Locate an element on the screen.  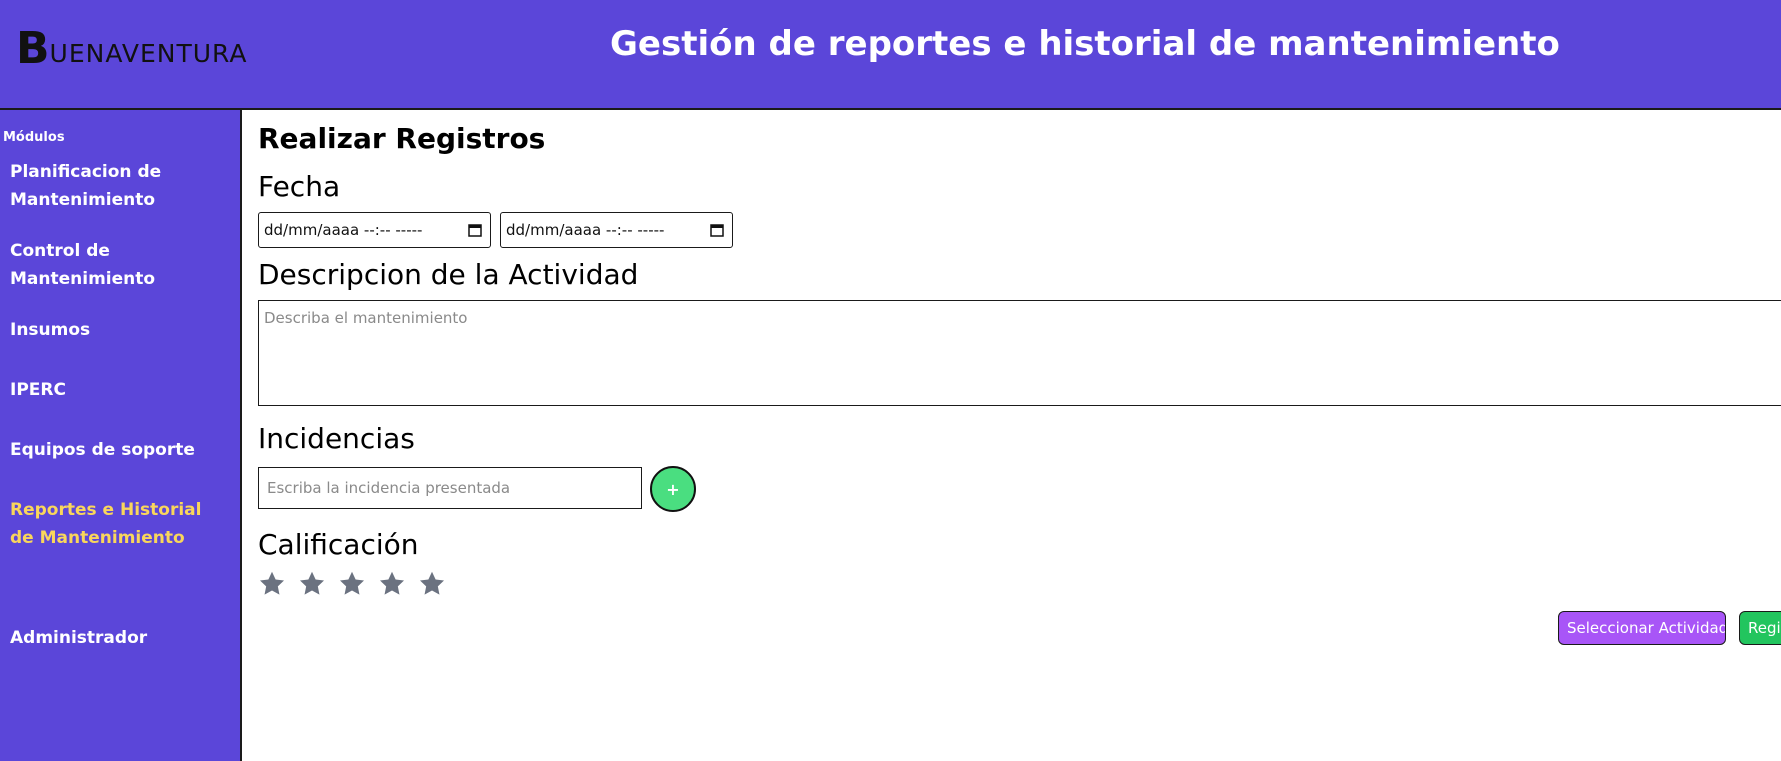
end-datetime-input: dd/mm/aaaa --:-- ----- is located at coordinates (616, 230).